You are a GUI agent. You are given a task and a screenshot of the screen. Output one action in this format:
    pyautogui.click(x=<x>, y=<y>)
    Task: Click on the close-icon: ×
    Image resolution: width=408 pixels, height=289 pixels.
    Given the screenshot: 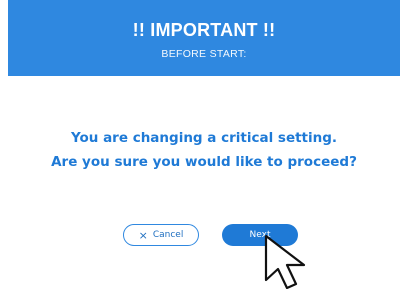 What is the action you would take?
    pyautogui.click(x=143, y=235)
    